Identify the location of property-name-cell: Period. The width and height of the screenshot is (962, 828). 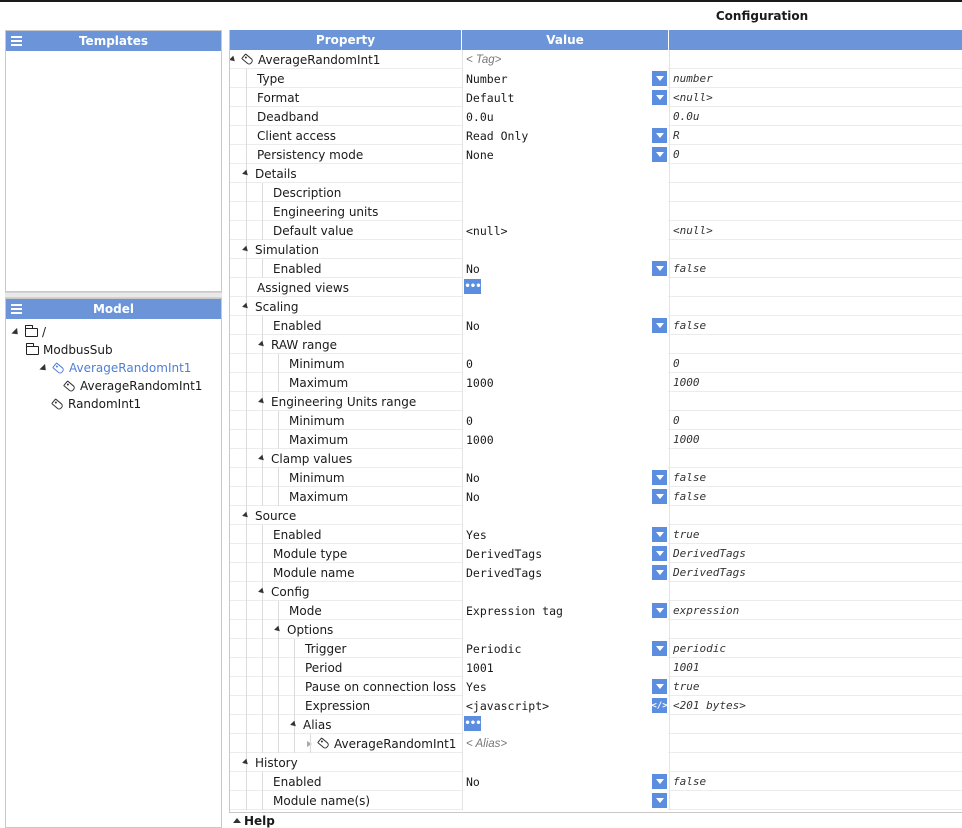
(345, 667).